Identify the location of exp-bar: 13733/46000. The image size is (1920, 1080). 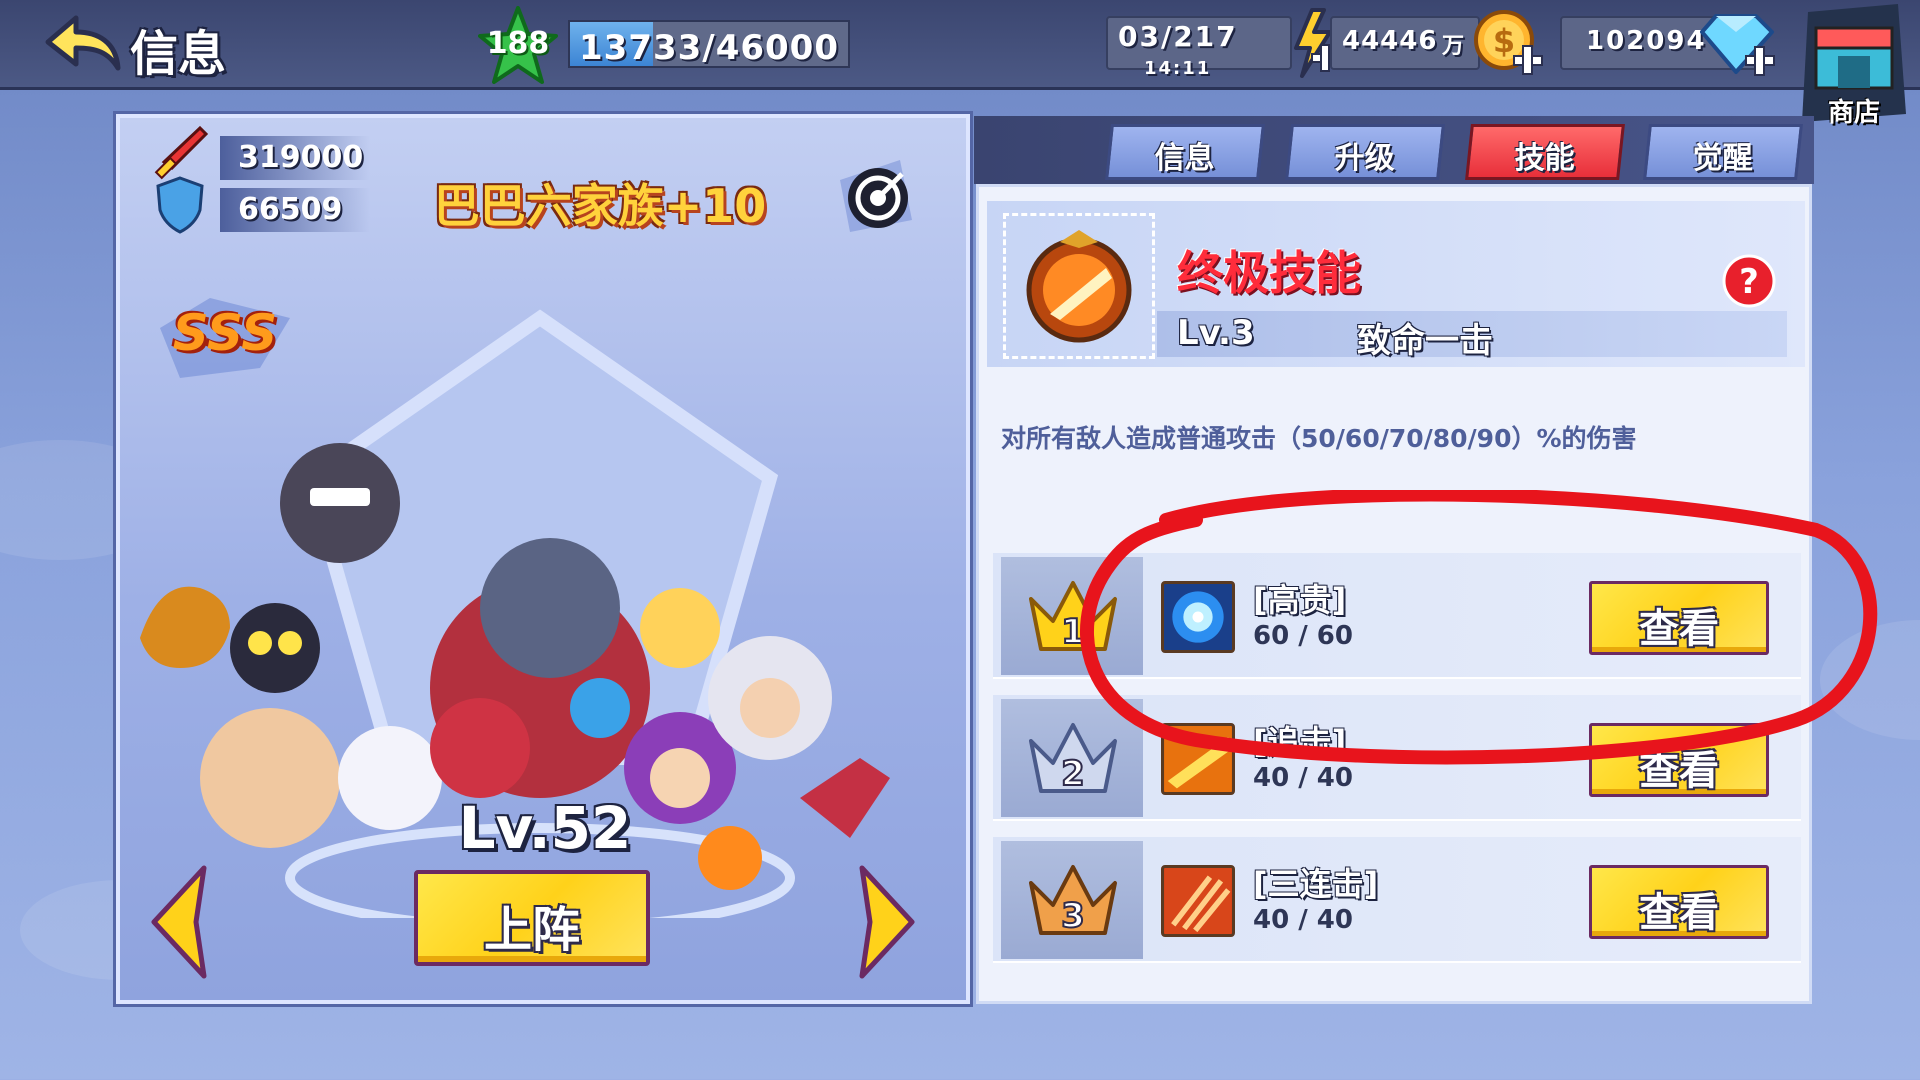
(709, 44).